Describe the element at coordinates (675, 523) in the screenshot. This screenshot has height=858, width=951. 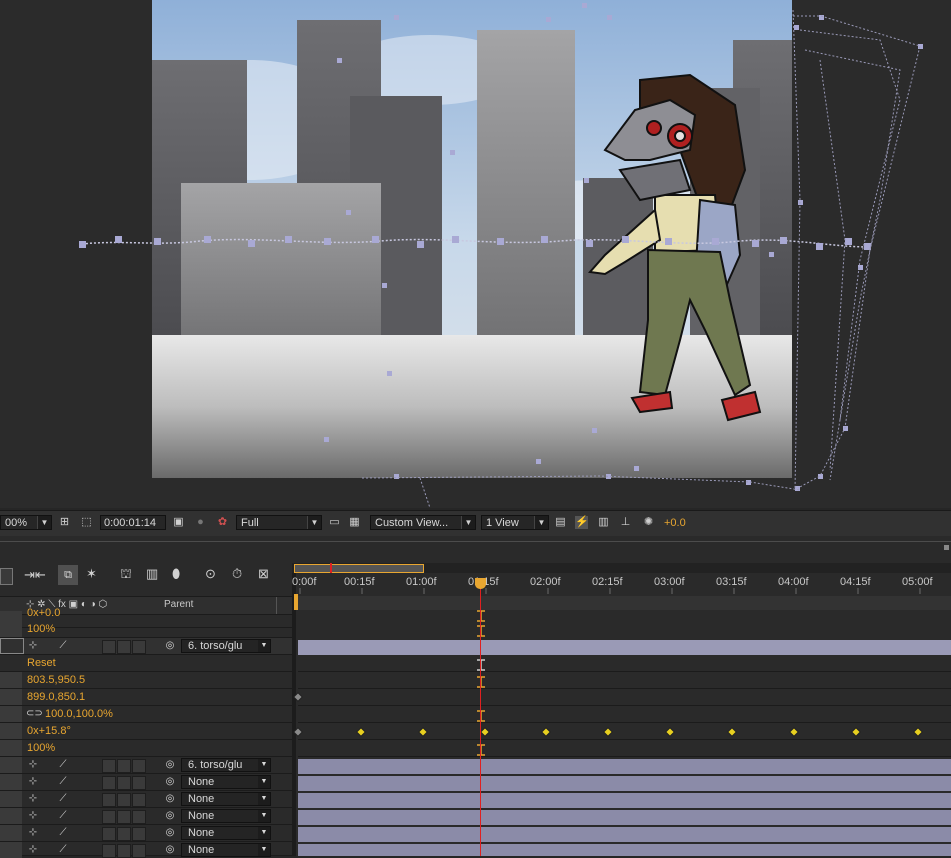
I see `exposure-value: +0.0` at that location.